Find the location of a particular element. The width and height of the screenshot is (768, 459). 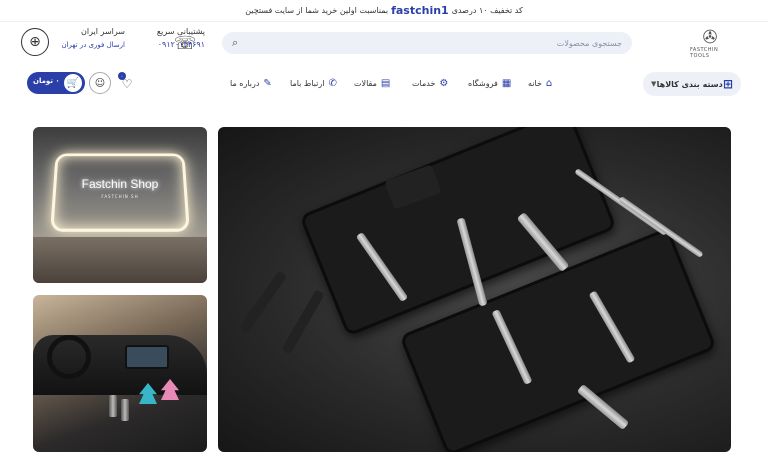

nav-item-label: درباره ما is located at coordinates (245, 83).